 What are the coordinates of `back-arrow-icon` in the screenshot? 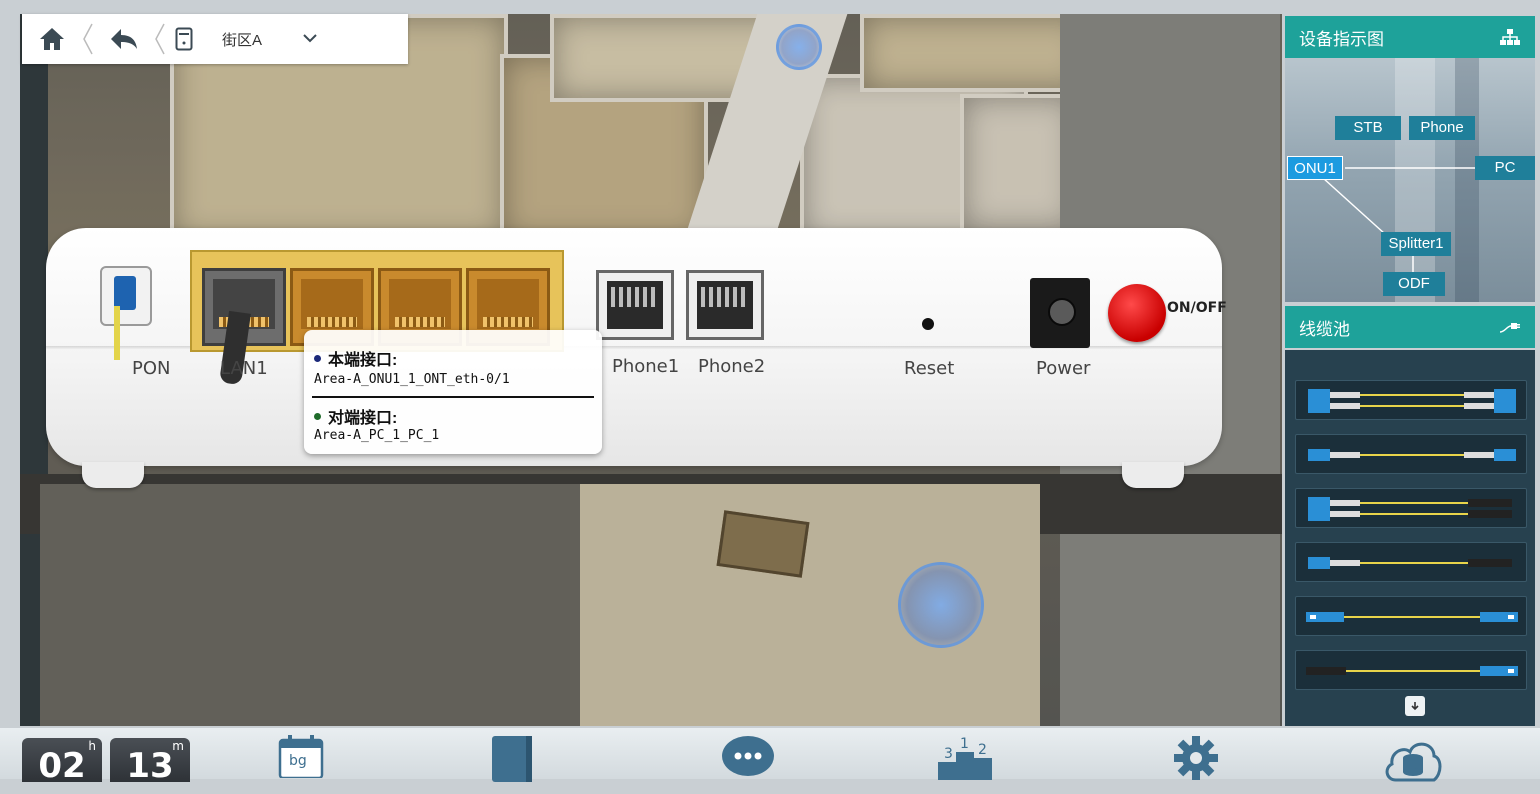 It's located at (124, 39).